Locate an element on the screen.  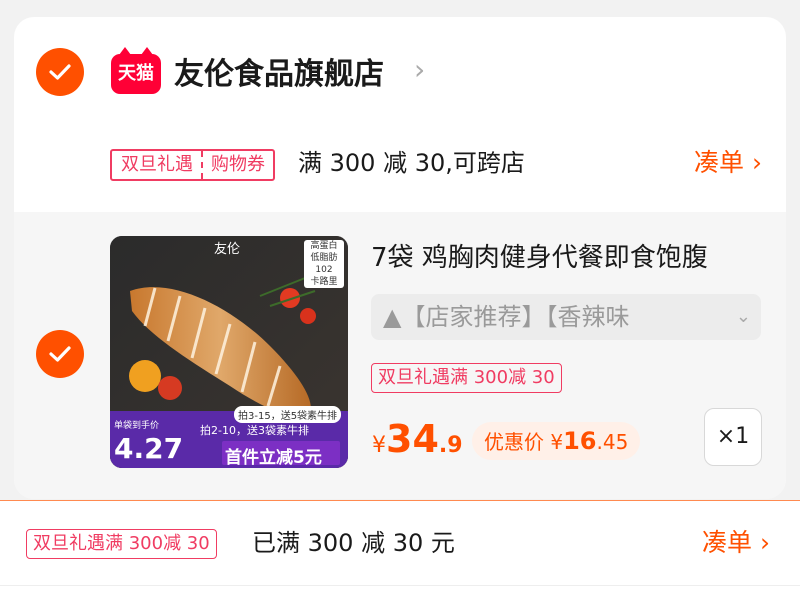
image-badge: 高蛋白 低脂肪 102 卡路里 is located at coordinates (324, 264).